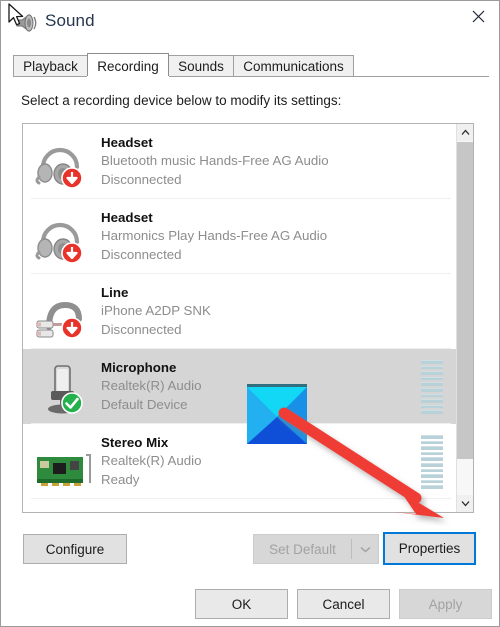  I want to click on device-list-item: Microphone Realtek(R) Audio Default Device, so click(240, 386).